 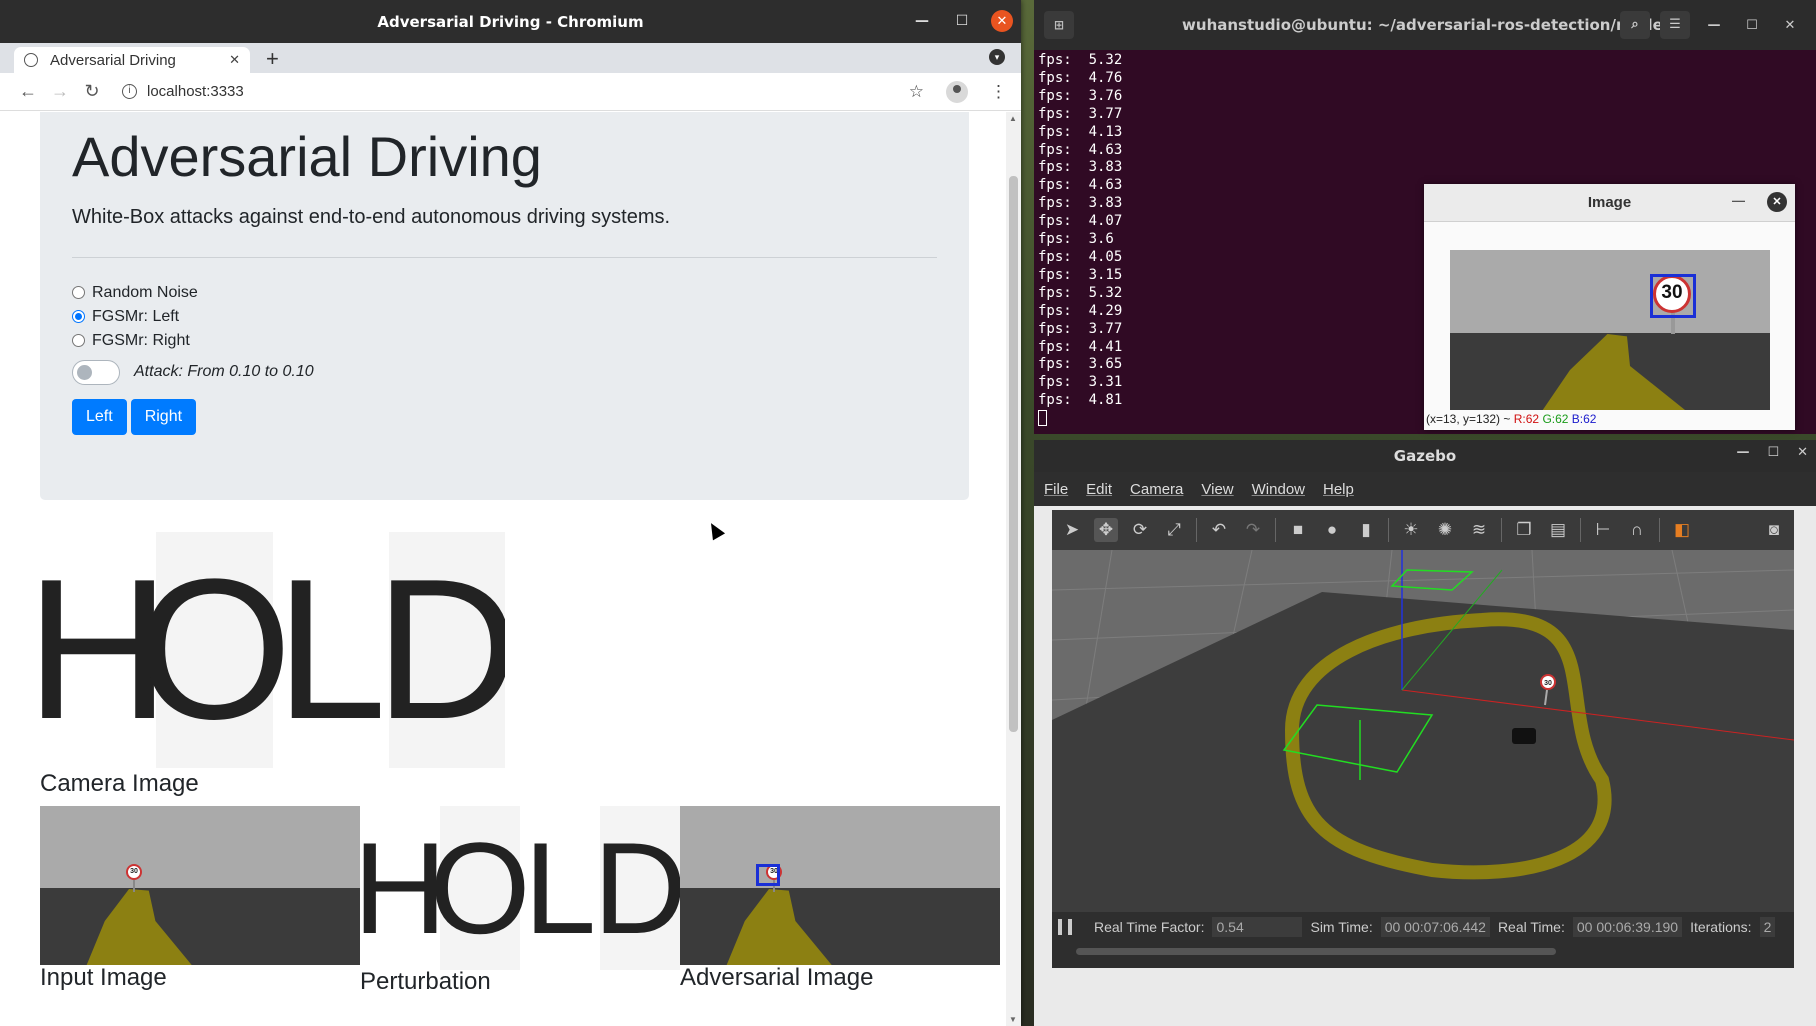 I want to click on menu-file: File, so click(x=1056, y=489).